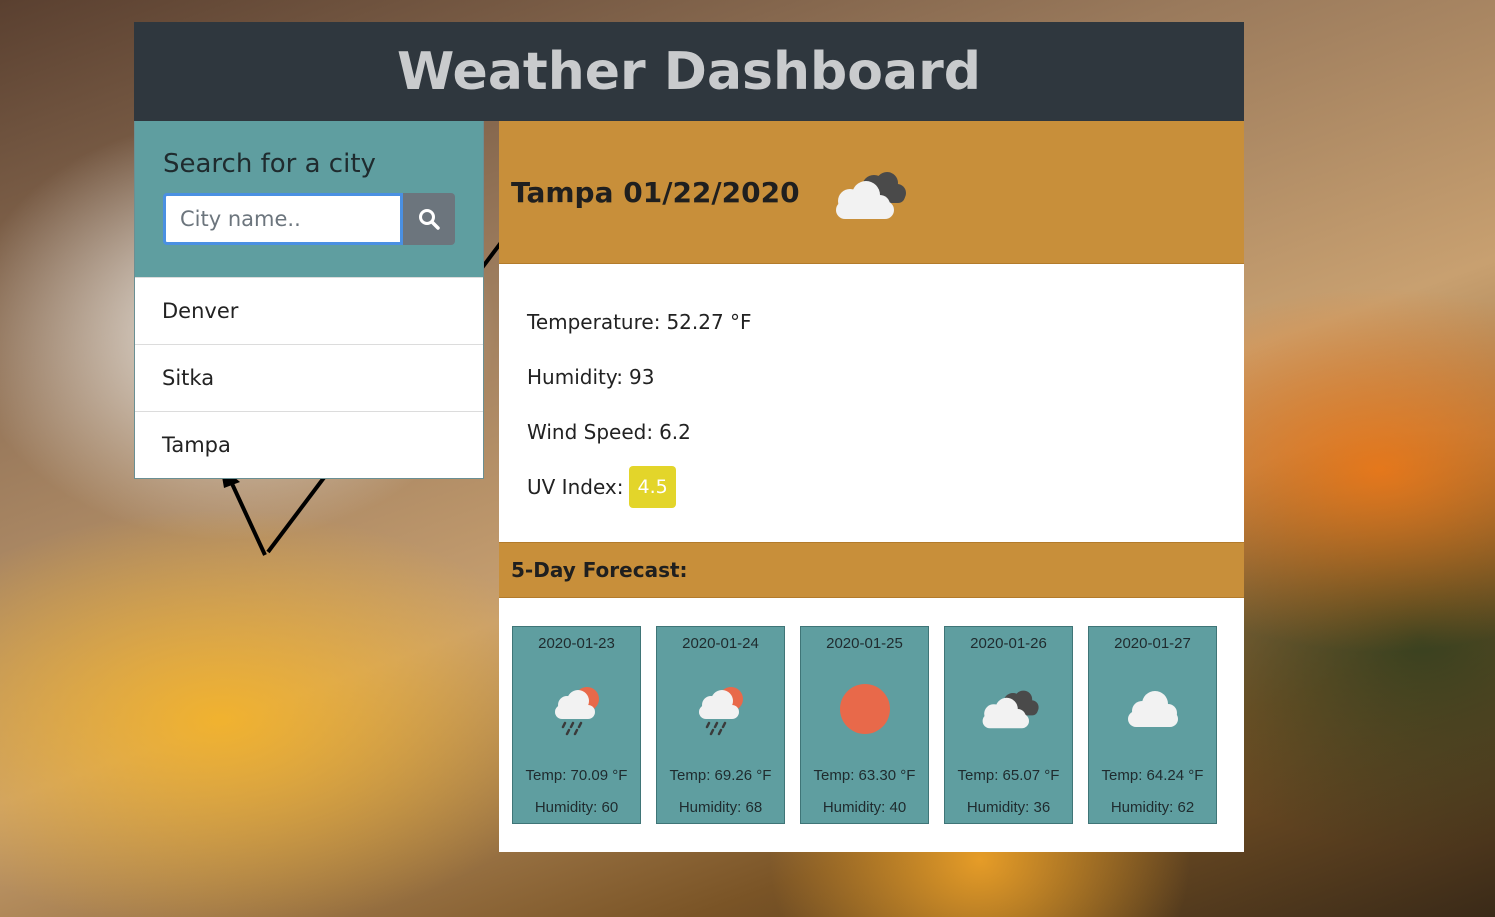 This screenshot has height=917, width=1495. I want to click on forecast-temp: Temp: 64.24 °F, so click(1152, 775).